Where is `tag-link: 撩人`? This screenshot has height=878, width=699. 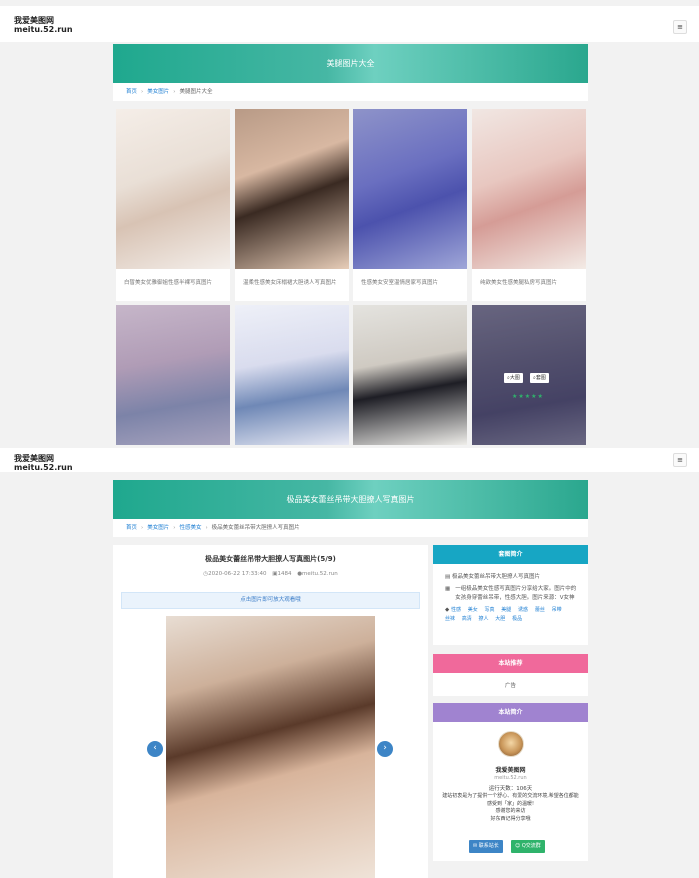
tag-link: 撩人 is located at coordinates (484, 619).